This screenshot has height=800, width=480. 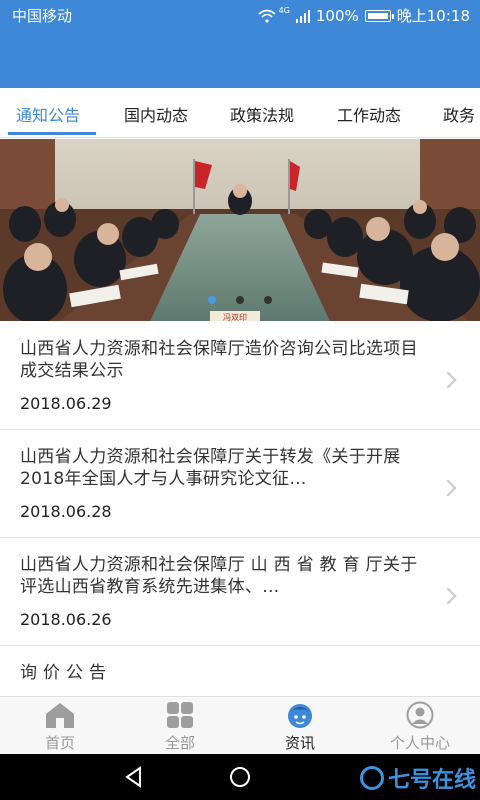 I want to click on tab-domestic-news: 国内动态, so click(x=156, y=114).